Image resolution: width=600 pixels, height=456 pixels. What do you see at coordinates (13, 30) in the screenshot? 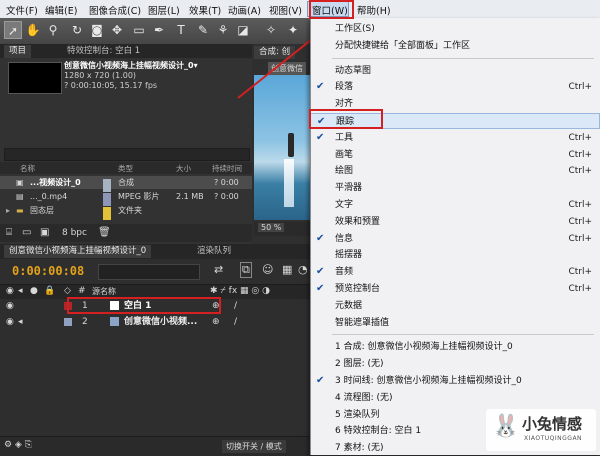
I see `selection-tool-icon: ➚` at bounding box center [13, 30].